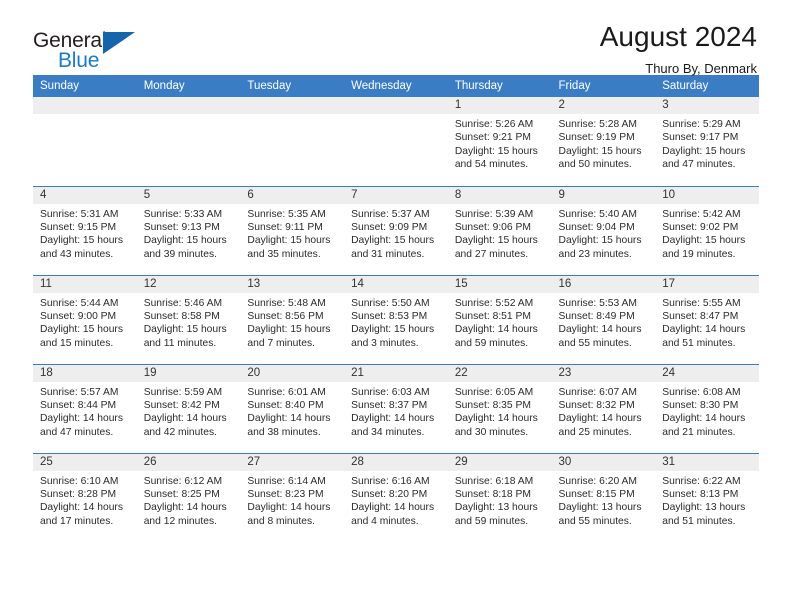 This screenshot has width=792, height=612. What do you see at coordinates (603, 195) in the screenshot?
I see `day-number: 9` at bounding box center [603, 195].